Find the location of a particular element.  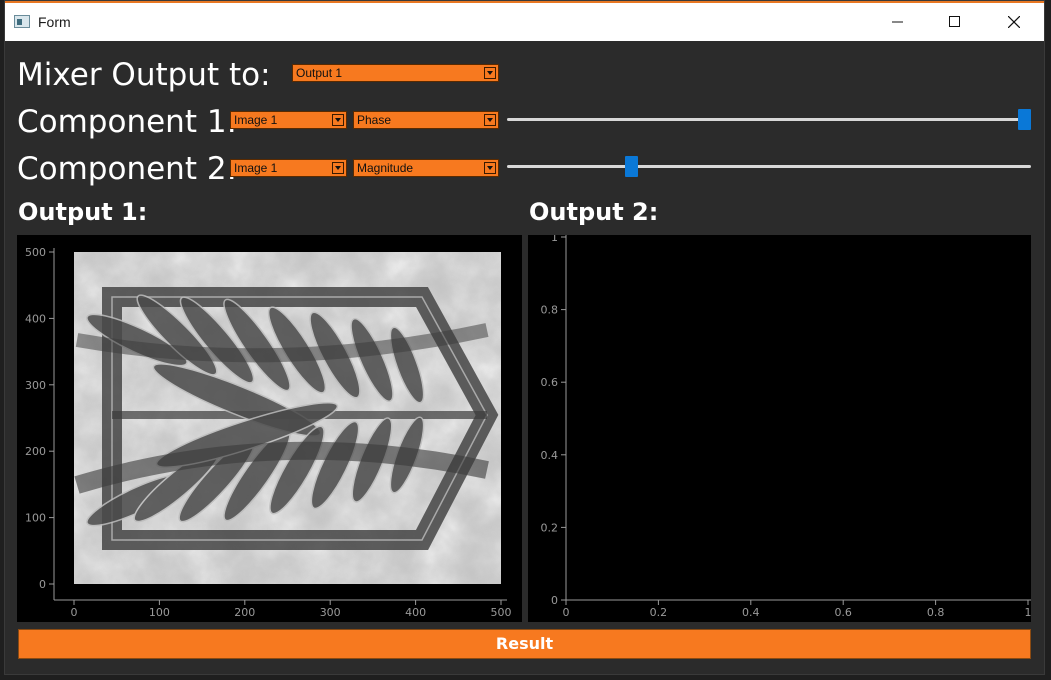

close-icon is located at coordinates (1014, 22).